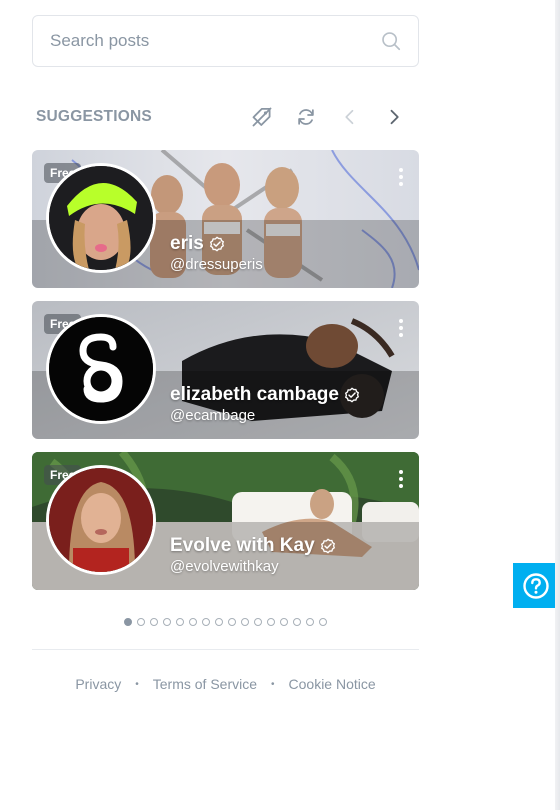  Describe the element at coordinates (205, 684) in the screenshot. I see `terms-of-service-link: Terms of Service` at that location.